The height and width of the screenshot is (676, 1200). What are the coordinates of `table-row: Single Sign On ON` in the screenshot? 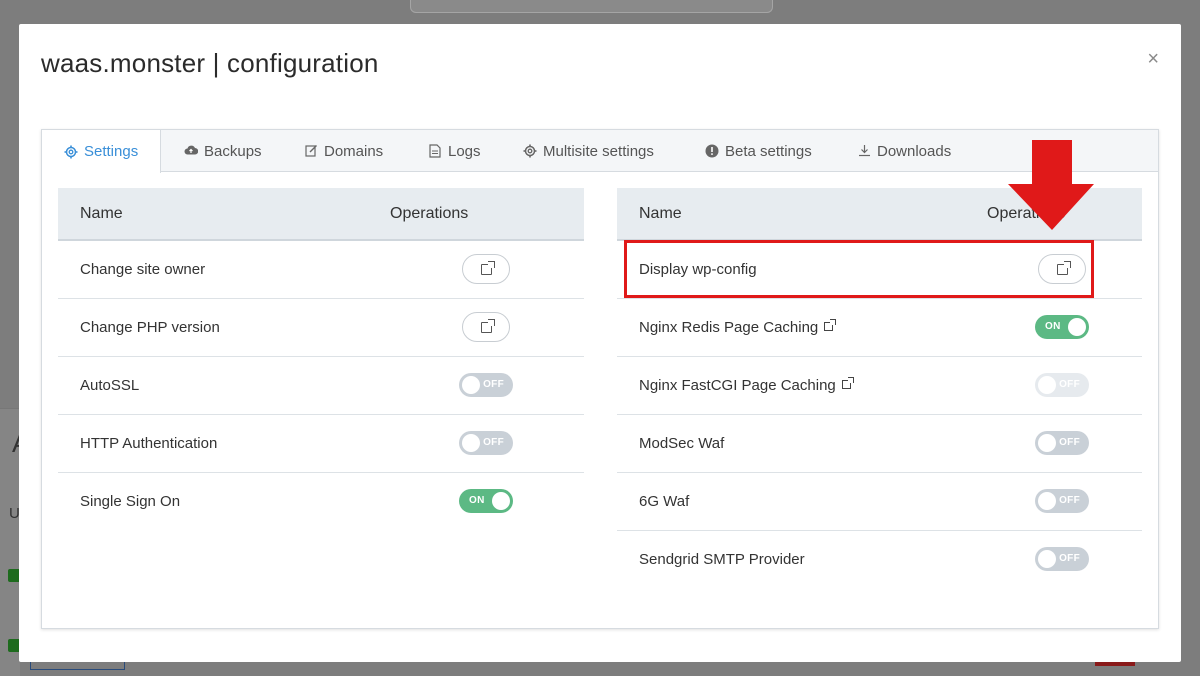 It's located at (321, 501).